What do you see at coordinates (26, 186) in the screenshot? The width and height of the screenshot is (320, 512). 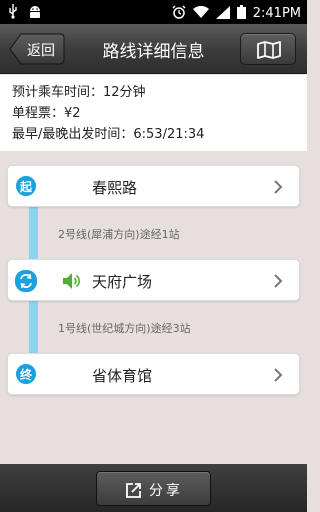 I see `start-badge: 起` at bounding box center [26, 186].